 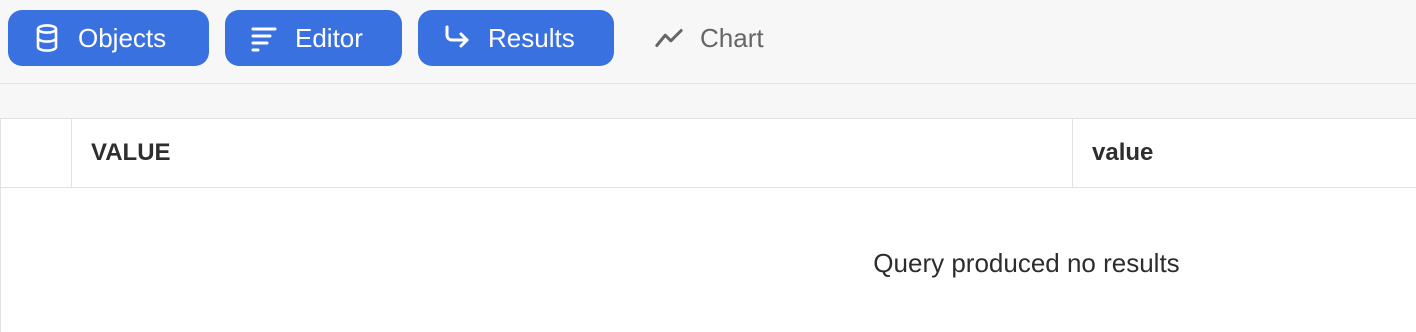 What do you see at coordinates (36, 153) in the screenshot?
I see `row-number-header` at bounding box center [36, 153].